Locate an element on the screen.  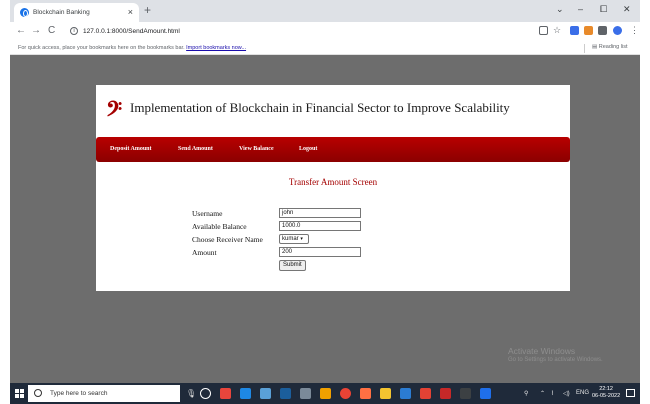
amount-label: Amount is located at coordinates (204, 252).